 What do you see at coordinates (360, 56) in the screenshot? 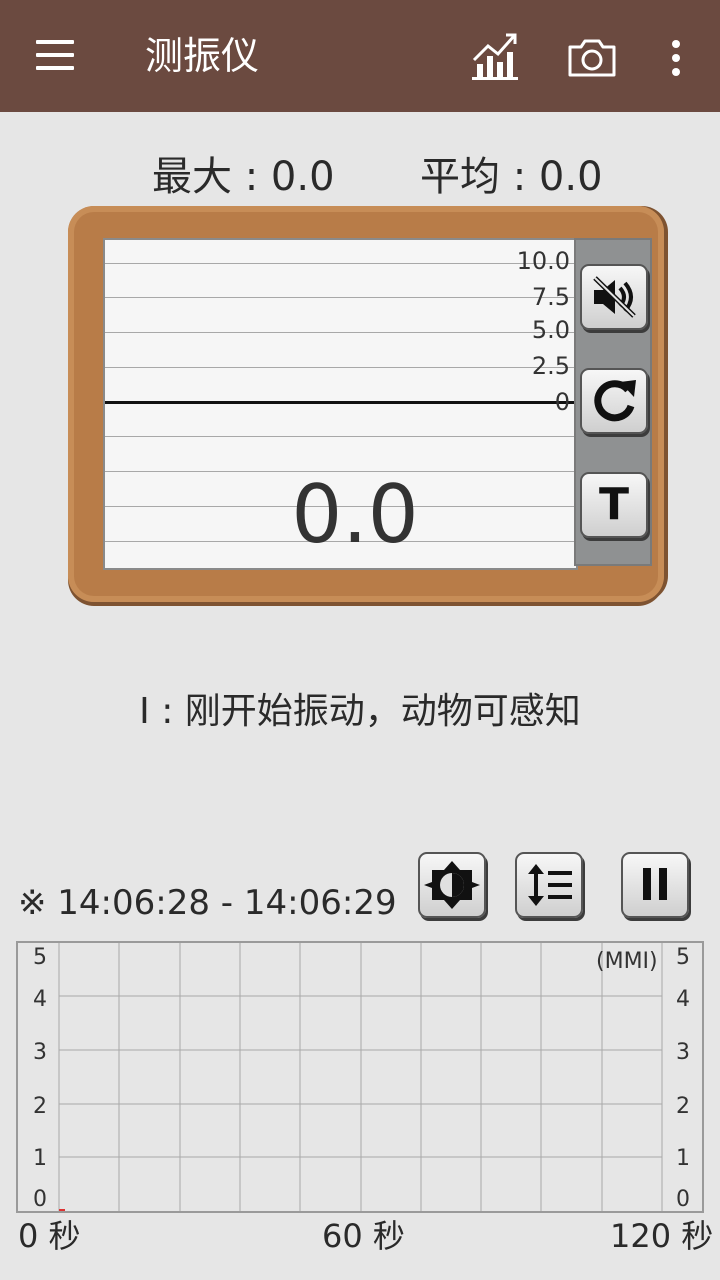
I see `app-bar: 测振仪` at bounding box center [360, 56].